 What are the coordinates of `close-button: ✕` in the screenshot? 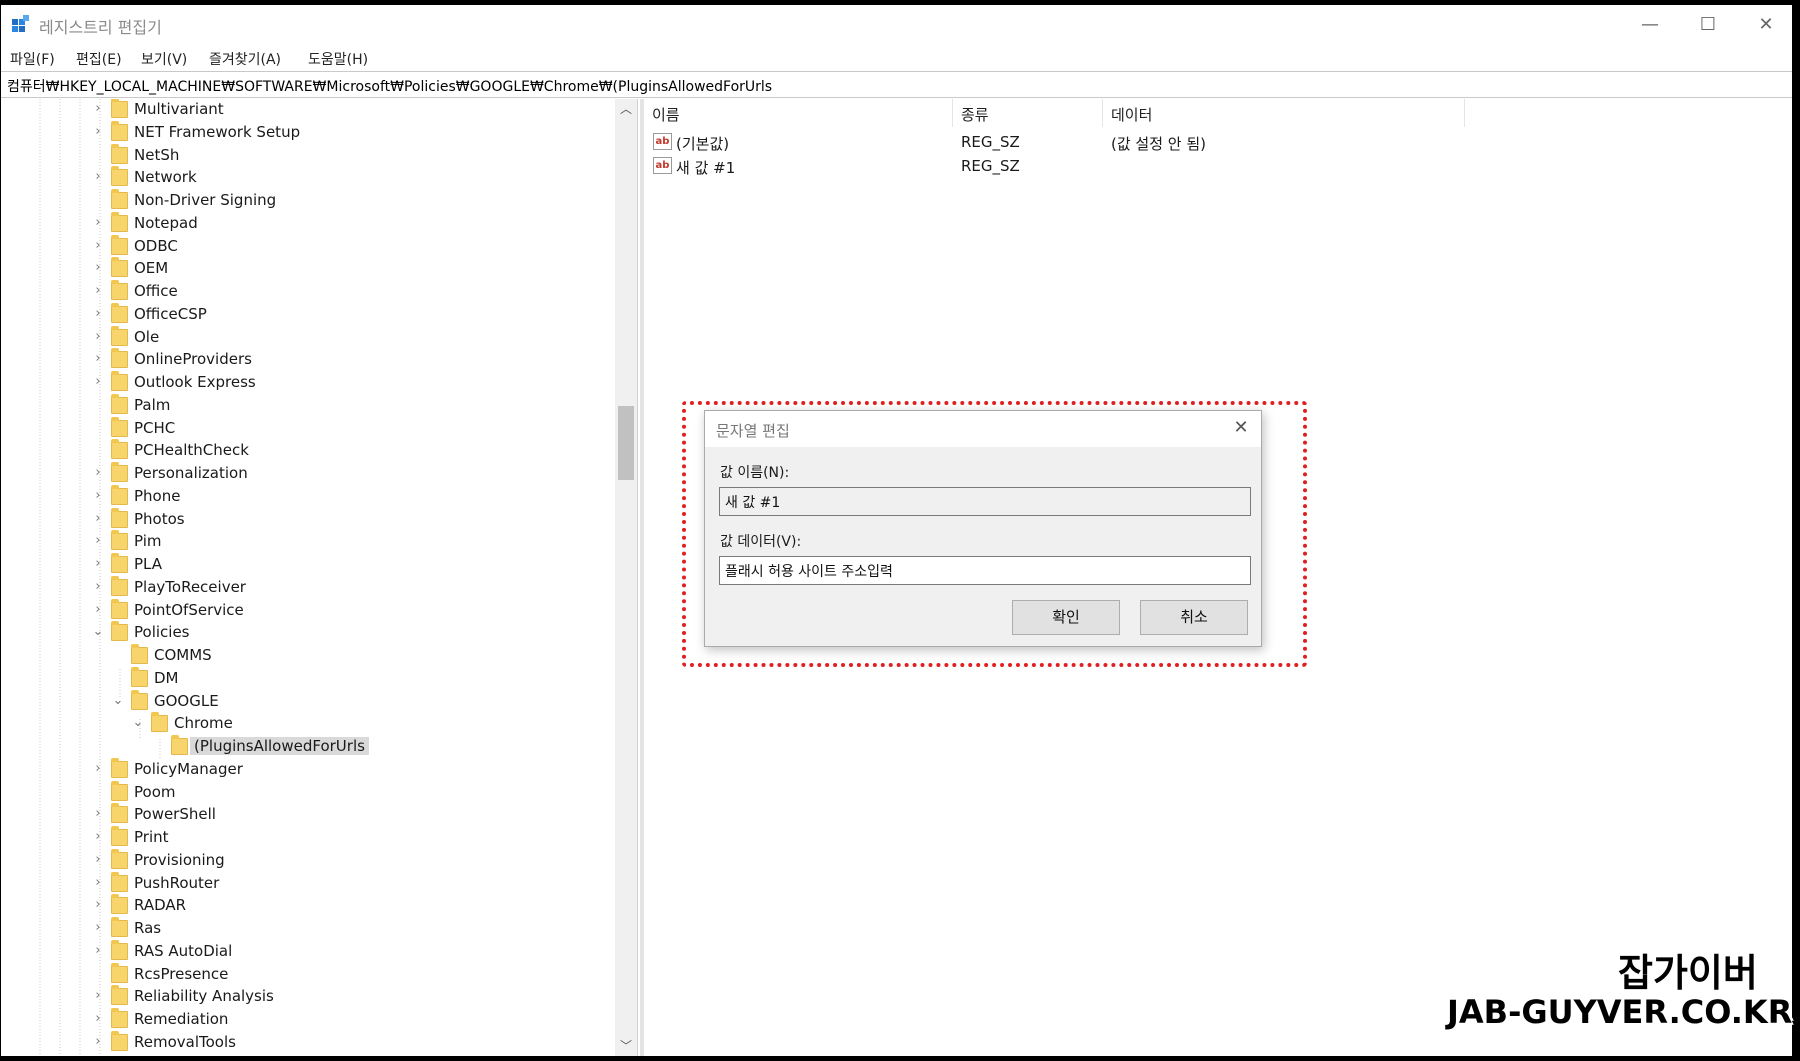 It's located at (1766, 25).